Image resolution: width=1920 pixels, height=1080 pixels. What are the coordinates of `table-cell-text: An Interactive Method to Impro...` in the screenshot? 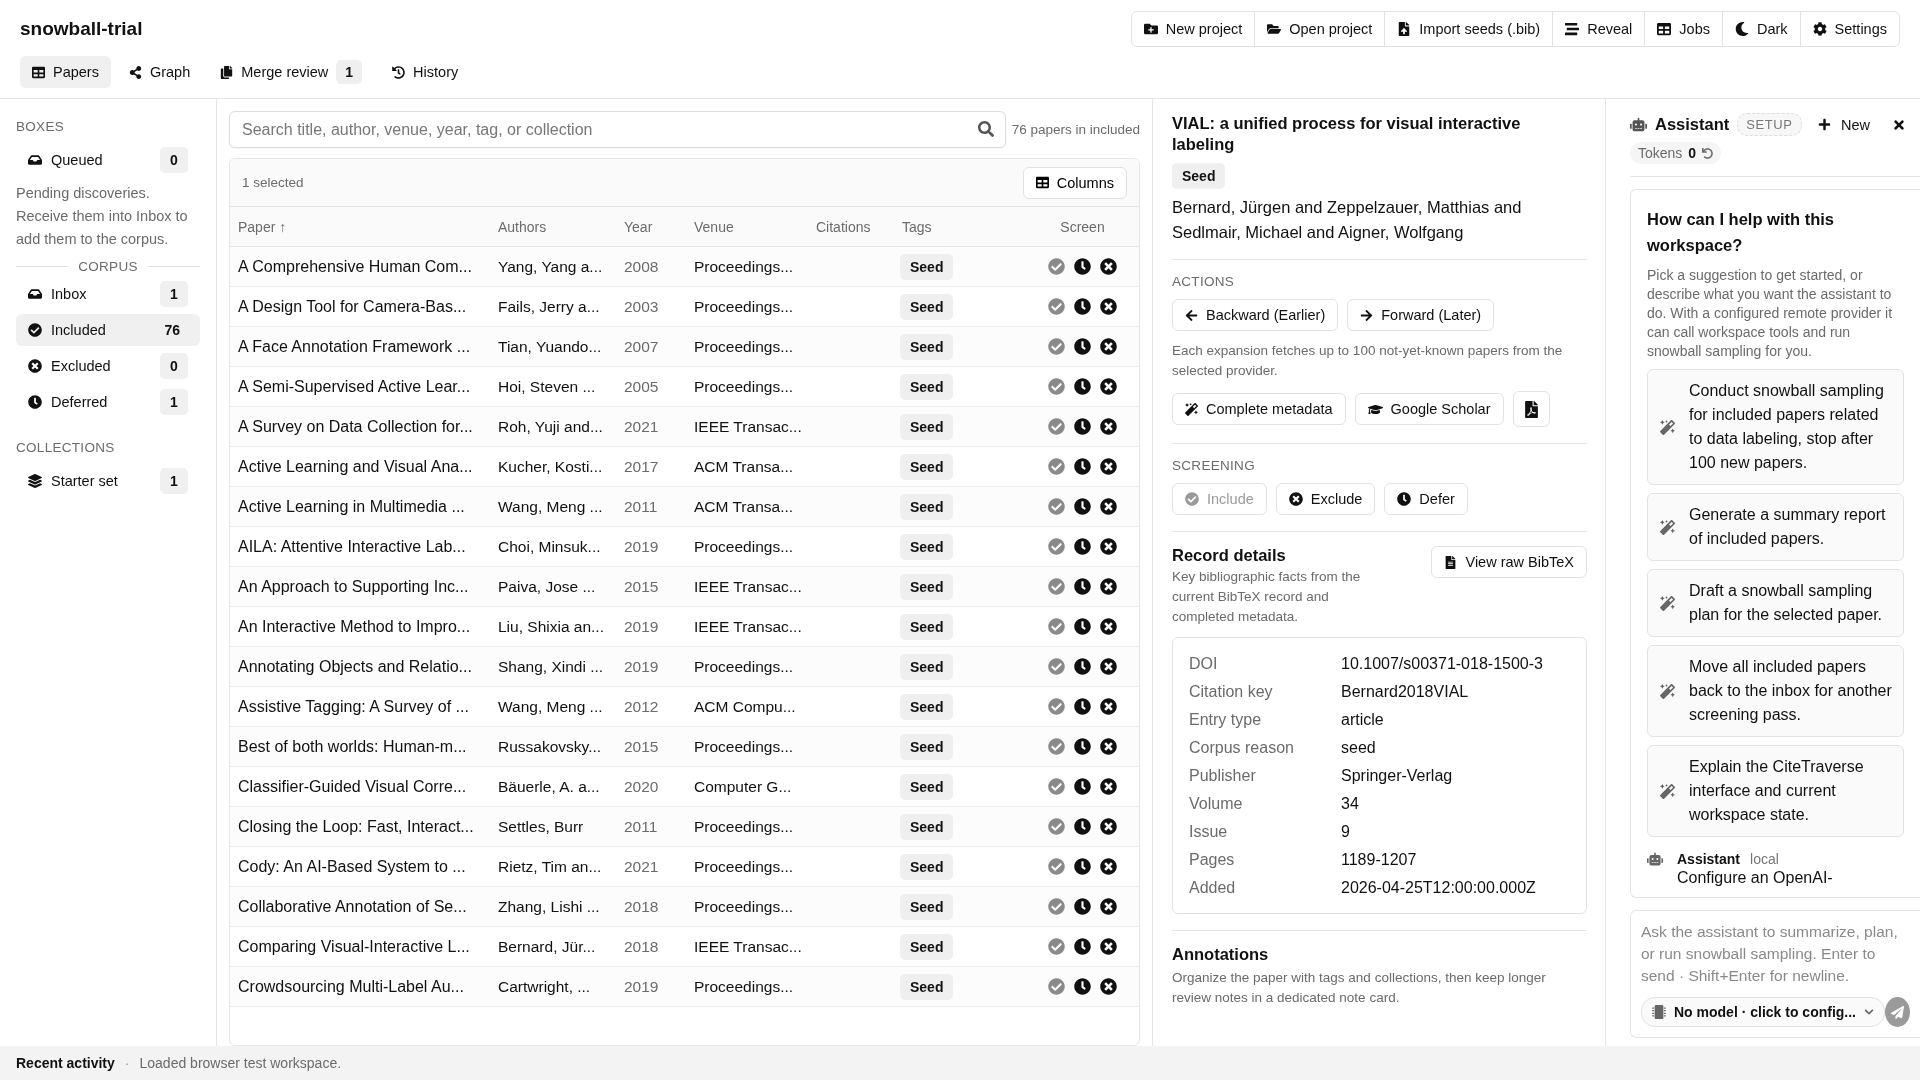 It's located at (355, 626).